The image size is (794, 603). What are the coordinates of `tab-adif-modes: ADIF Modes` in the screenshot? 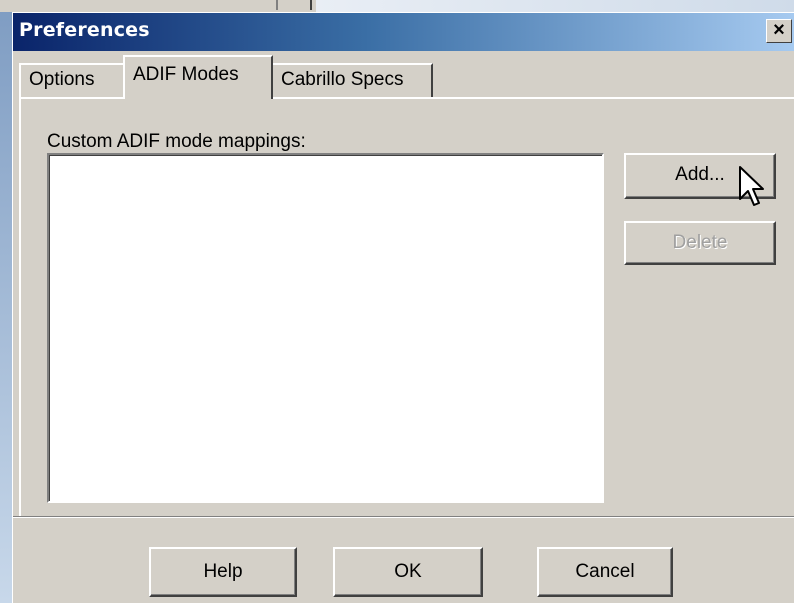 It's located at (198, 77).